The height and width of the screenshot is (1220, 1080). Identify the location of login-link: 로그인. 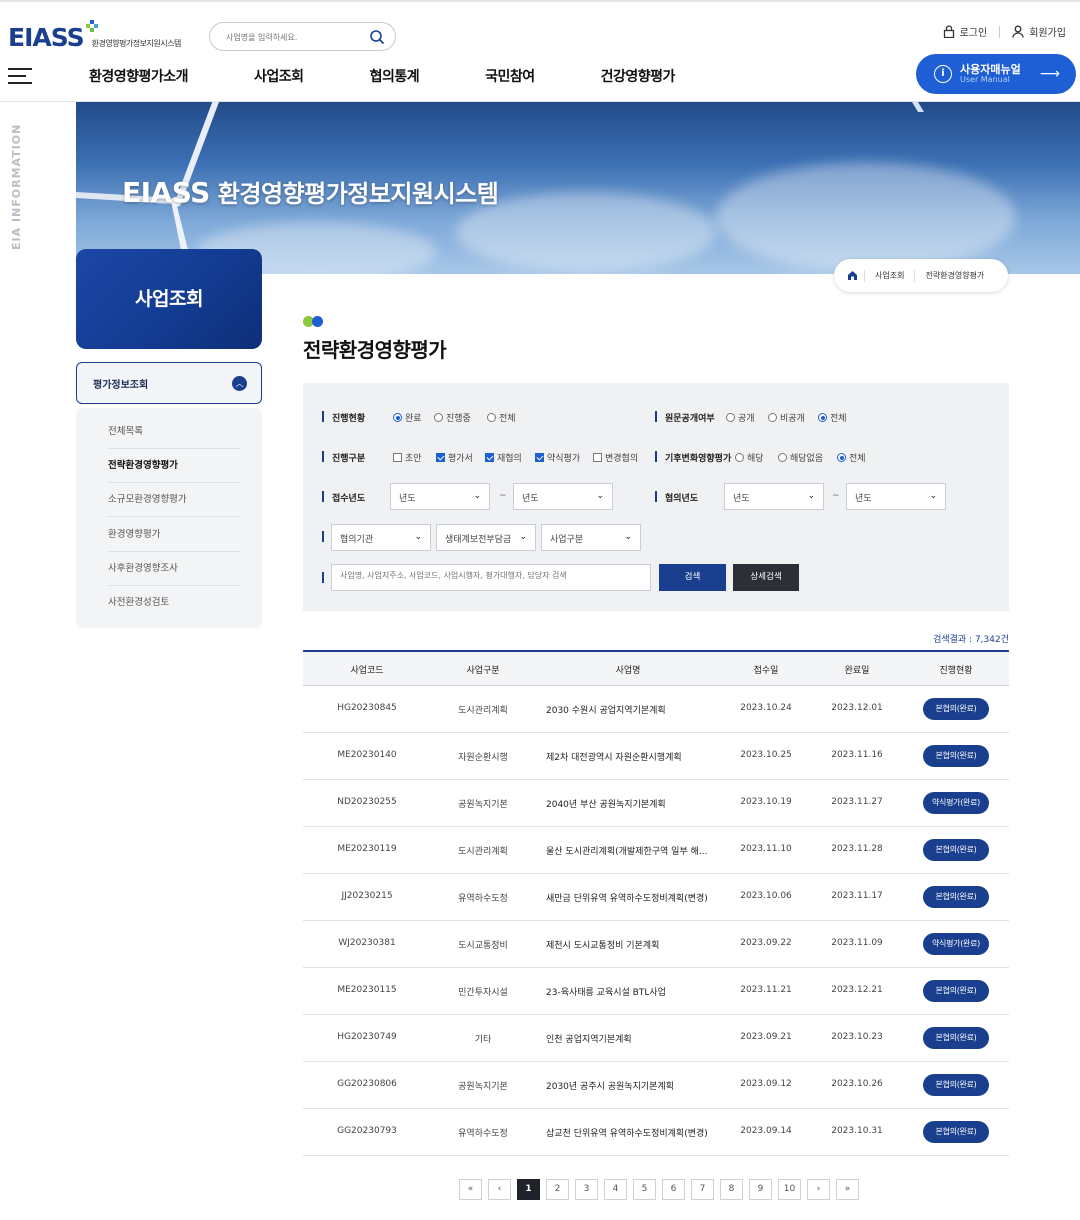
(965, 31).